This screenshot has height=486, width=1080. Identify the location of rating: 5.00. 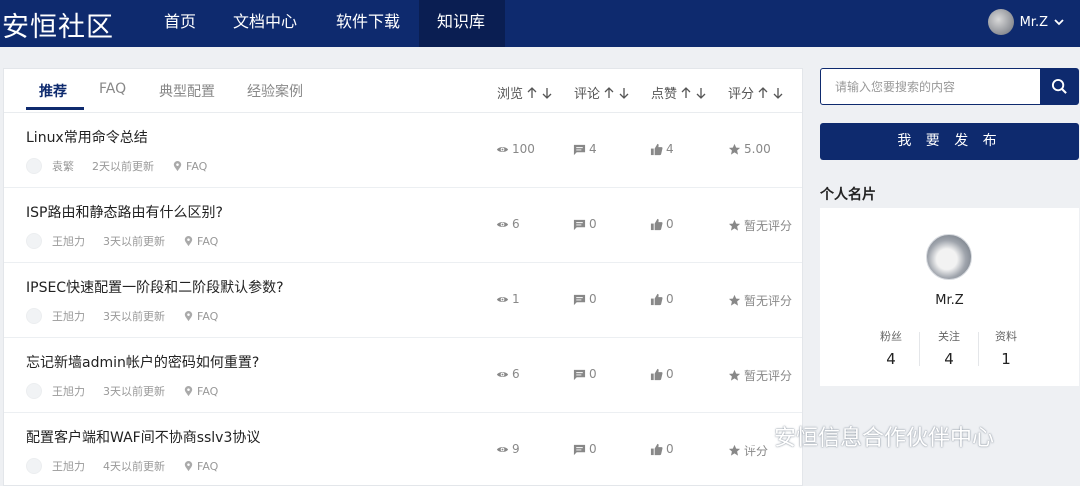
(749, 149).